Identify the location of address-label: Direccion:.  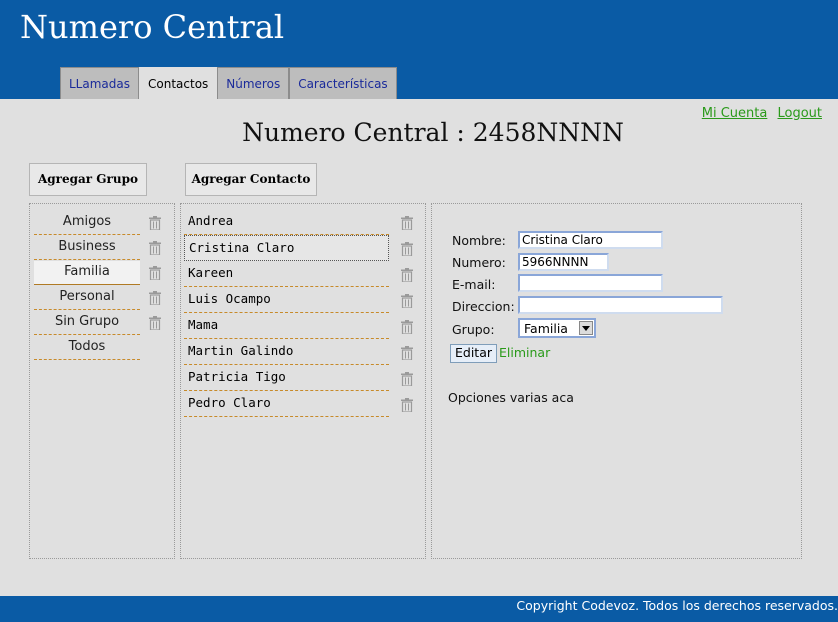
(483, 306).